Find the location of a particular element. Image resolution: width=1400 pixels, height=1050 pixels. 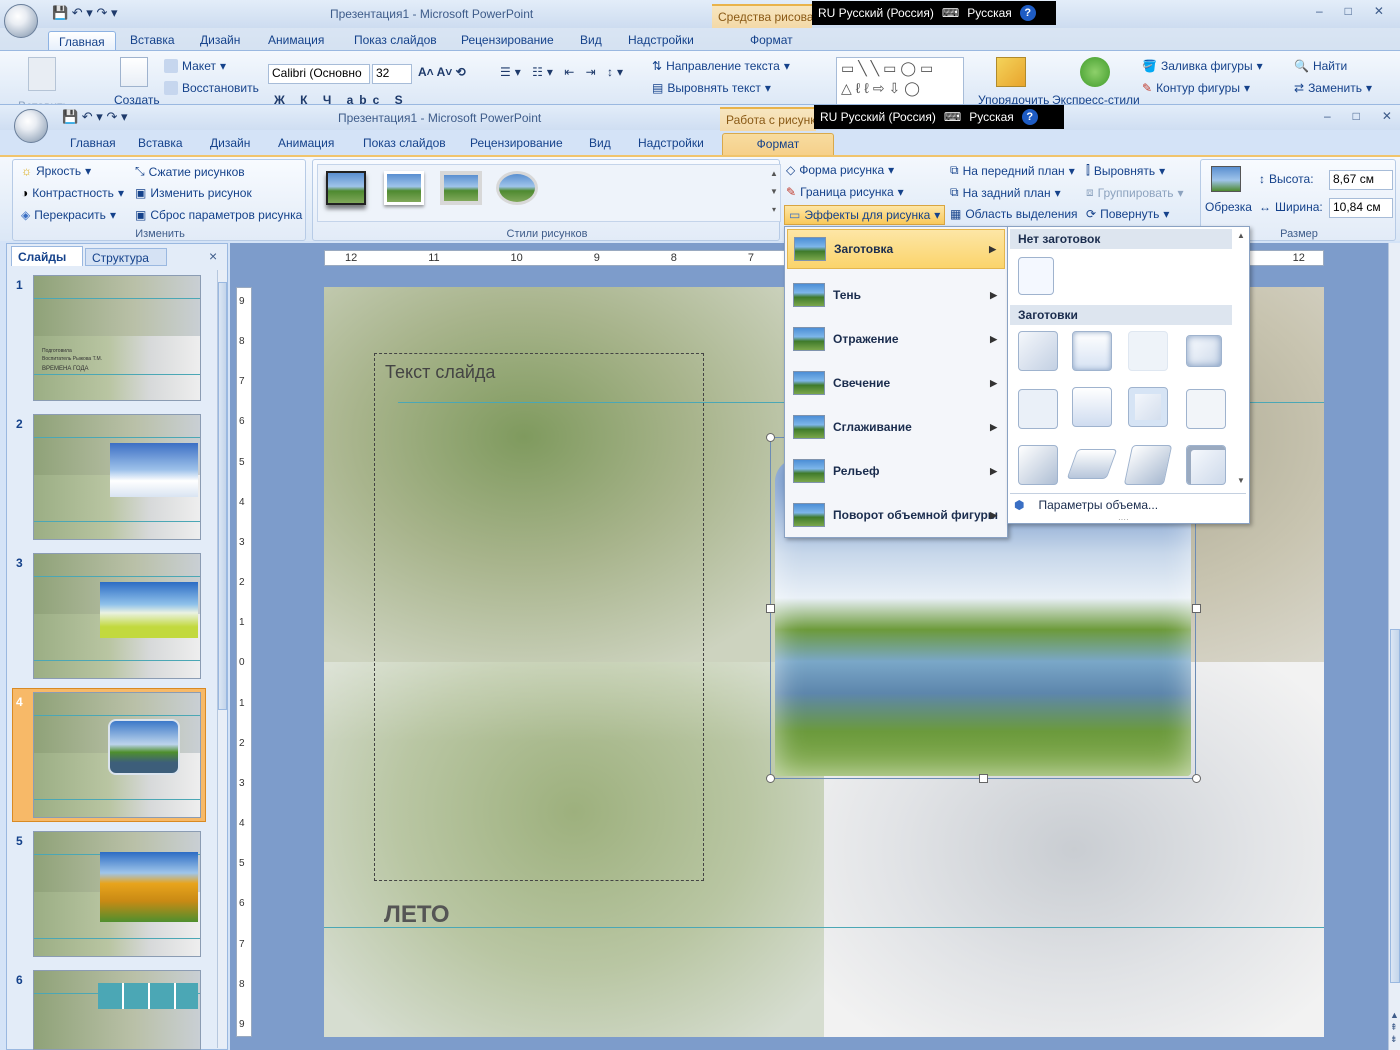

tab-outline: Структура is located at coordinates (126, 257).